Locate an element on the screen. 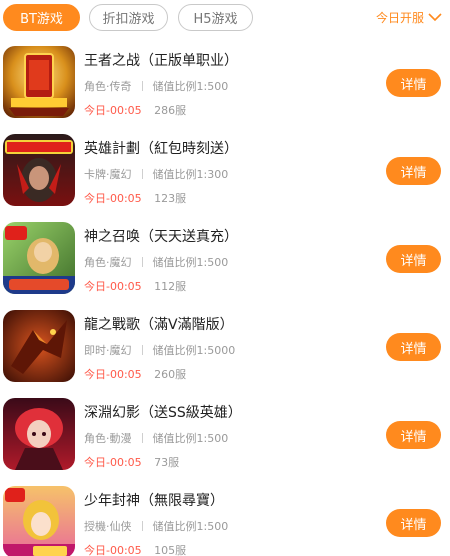 The height and width of the screenshot is (556, 450). game-meta: 卡牌·魔幻 储值比例1:300 is located at coordinates (156, 174).